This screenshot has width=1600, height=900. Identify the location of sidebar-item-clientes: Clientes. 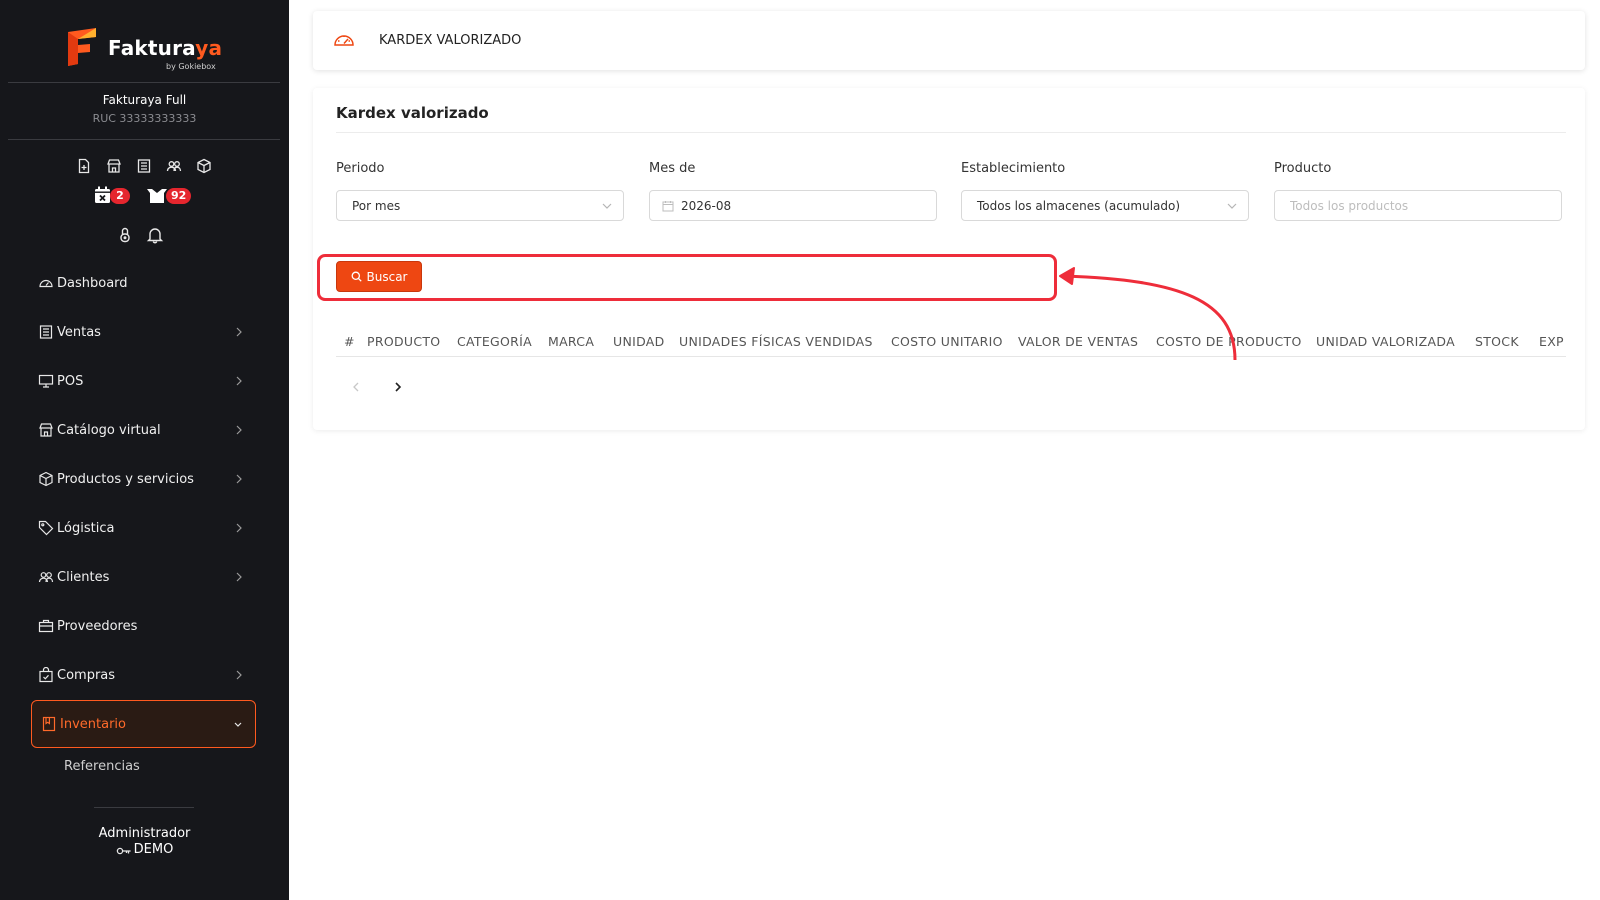
(141, 577).